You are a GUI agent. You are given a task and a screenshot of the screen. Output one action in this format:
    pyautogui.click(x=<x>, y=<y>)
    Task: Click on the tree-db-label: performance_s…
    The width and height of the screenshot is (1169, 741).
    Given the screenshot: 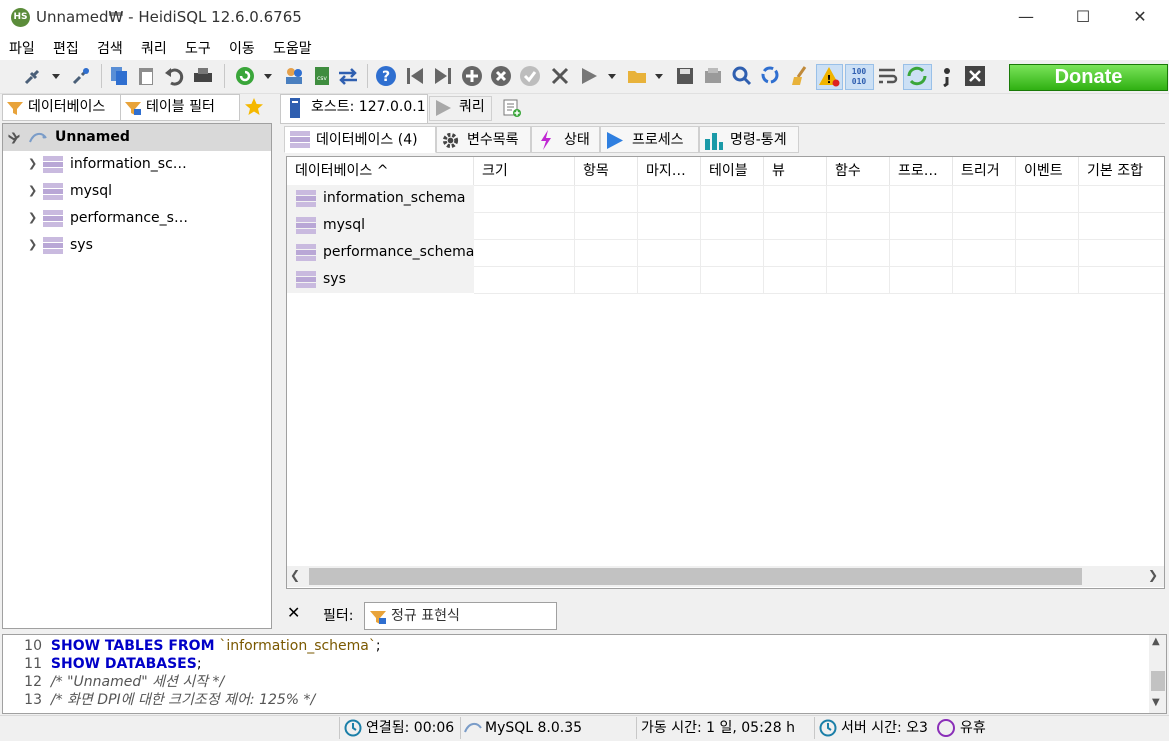 What is the action you would take?
    pyautogui.click(x=129, y=218)
    